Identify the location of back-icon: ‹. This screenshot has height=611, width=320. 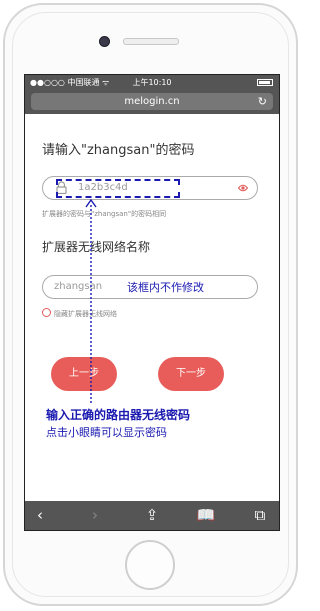
(40, 515).